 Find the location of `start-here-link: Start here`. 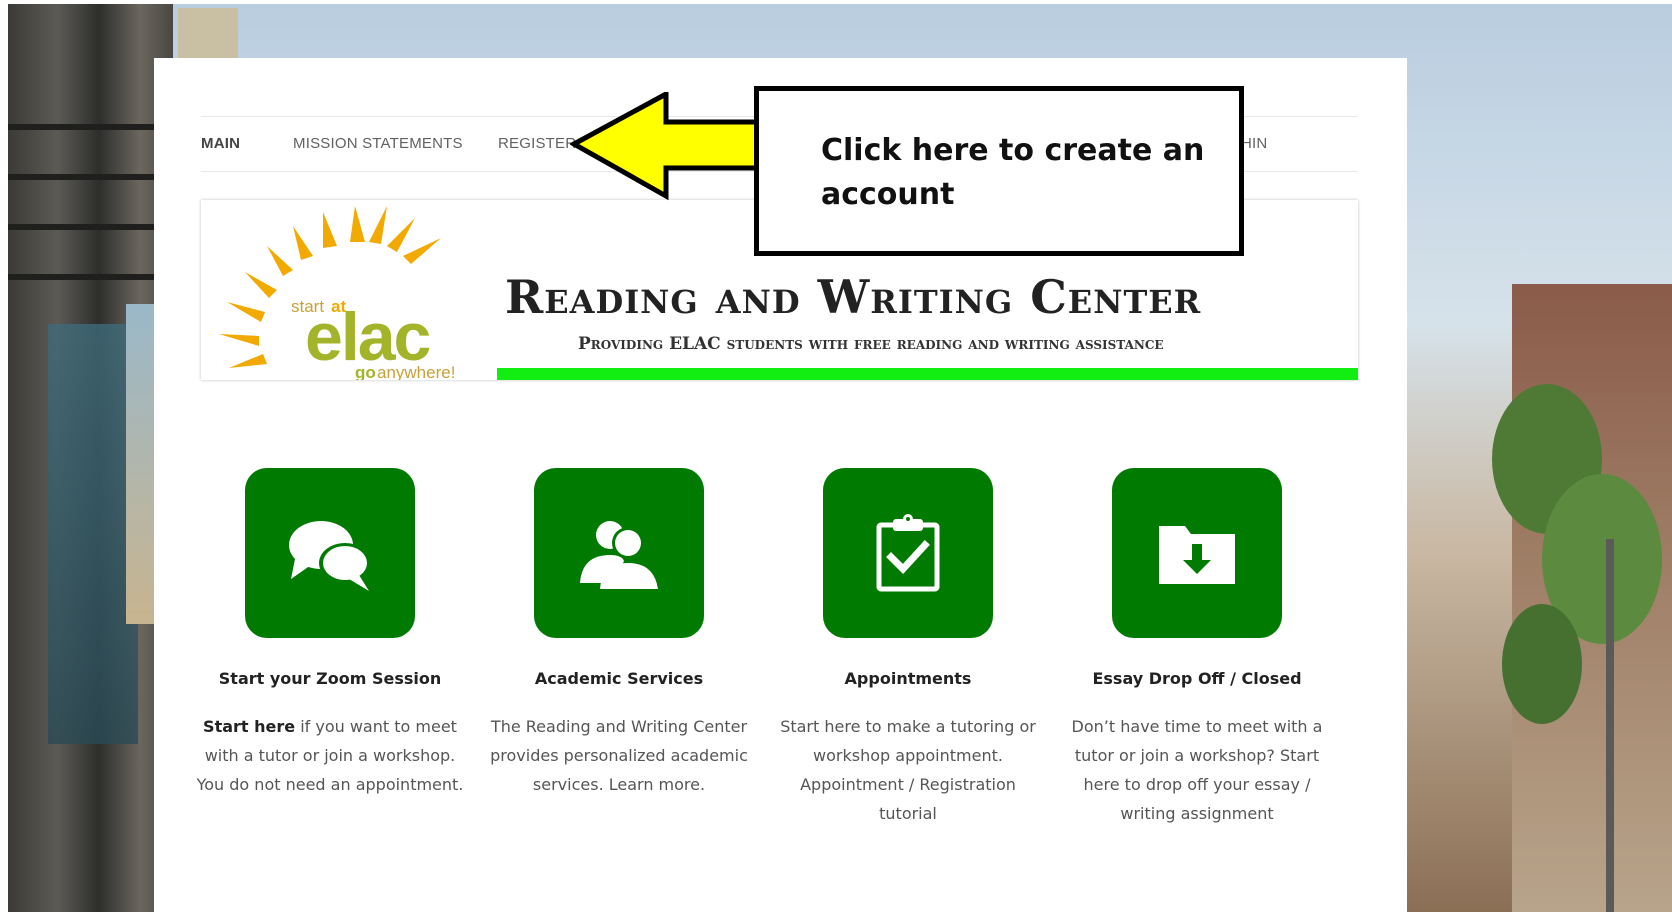

start-here-link: Start here is located at coordinates (249, 726).